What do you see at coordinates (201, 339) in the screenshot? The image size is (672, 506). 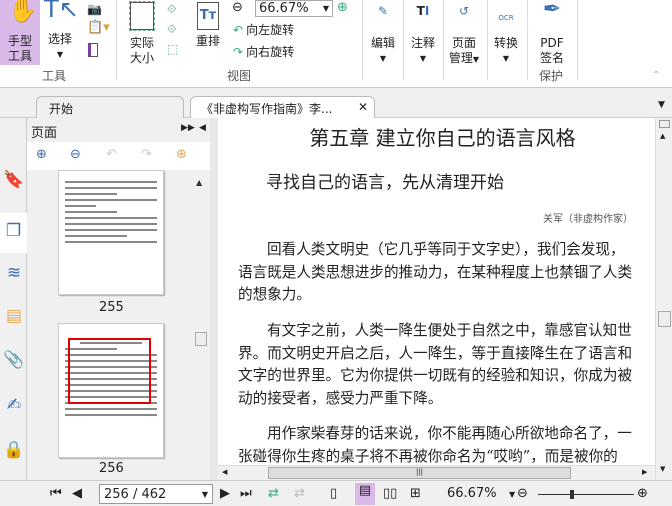 I see `thumb-scroll-thumb` at bounding box center [201, 339].